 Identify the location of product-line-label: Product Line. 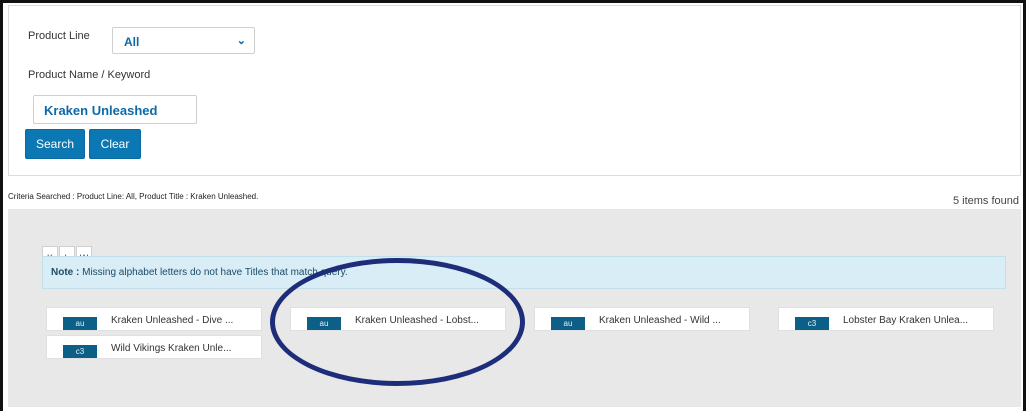
(59, 36).